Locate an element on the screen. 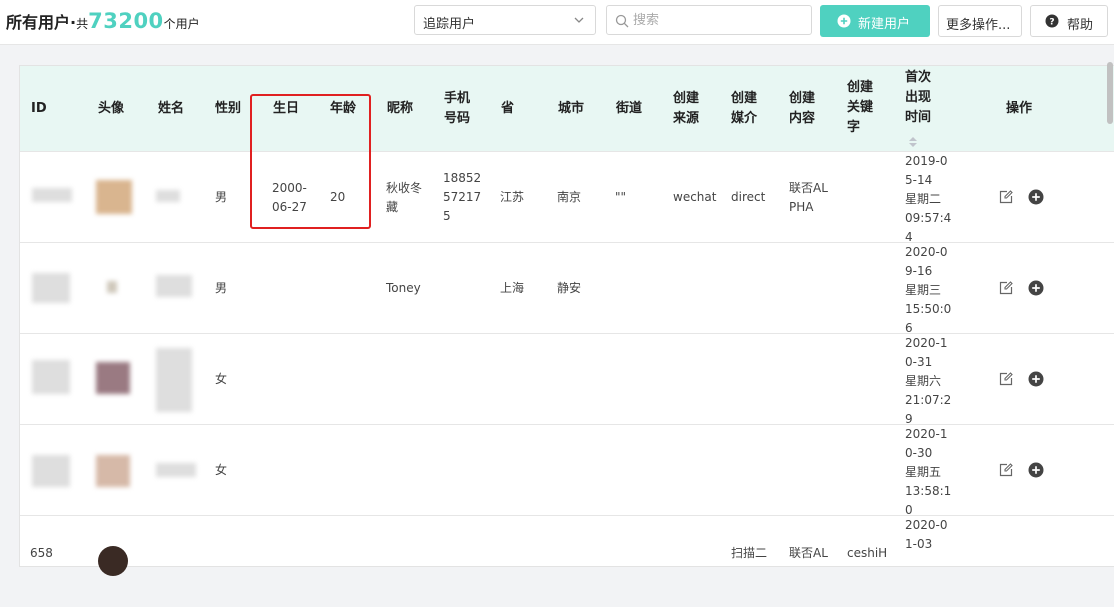 This screenshot has height=607, width=1114. city-cell: 南京 is located at coordinates (569, 197).